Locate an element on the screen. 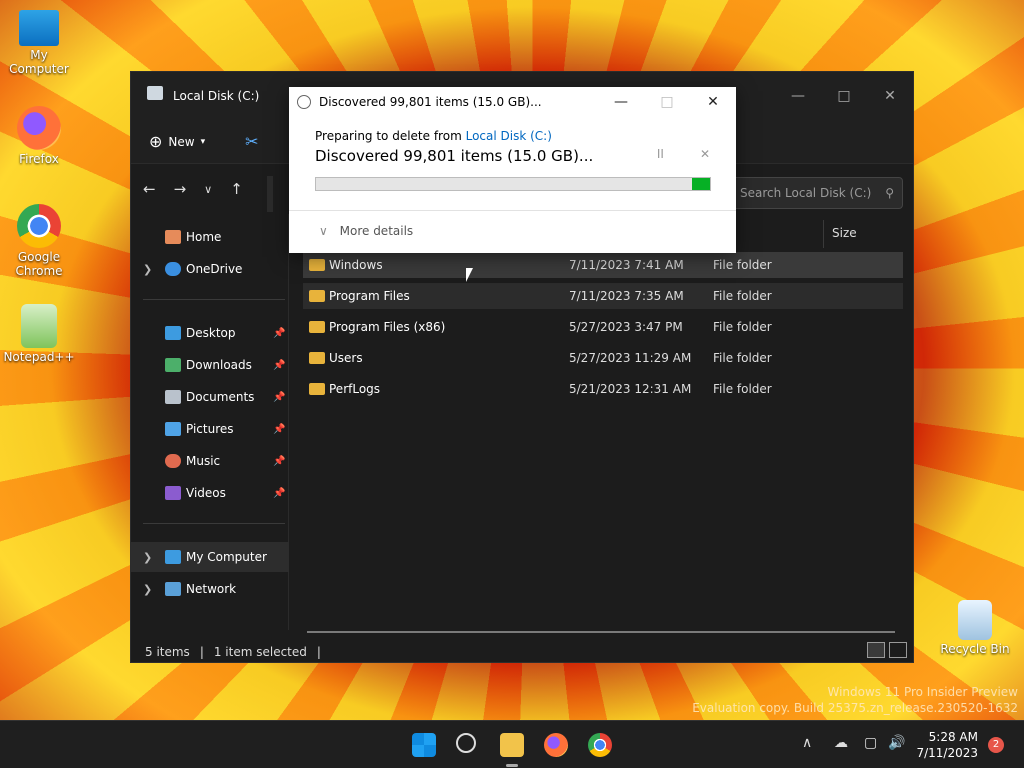 Image resolution: width=1024 pixels, height=768 pixels. cloud-icon is located at coordinates (173, 269).